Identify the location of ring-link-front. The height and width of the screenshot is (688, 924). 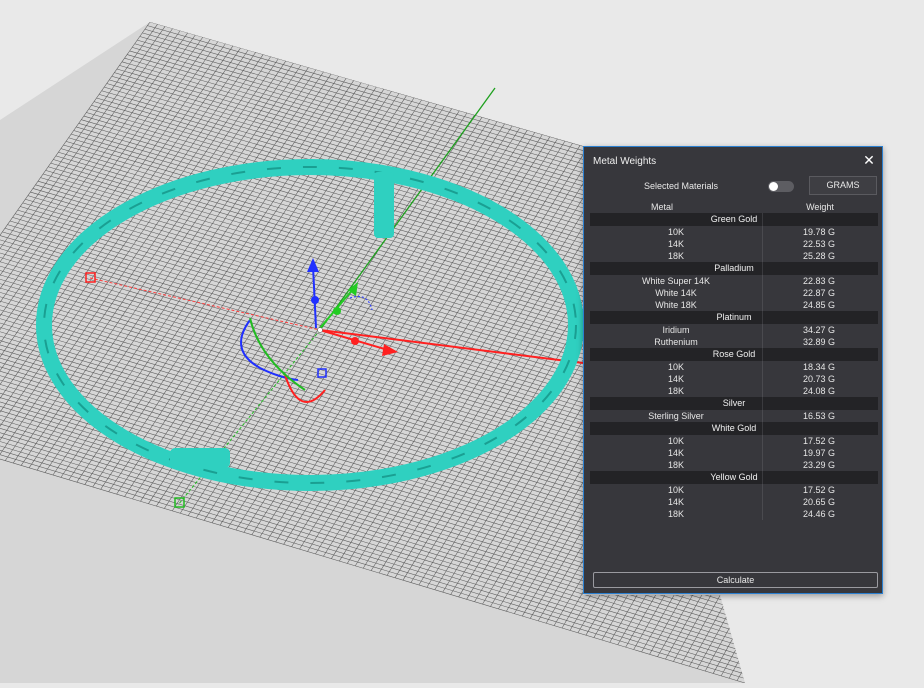
(200, 458).